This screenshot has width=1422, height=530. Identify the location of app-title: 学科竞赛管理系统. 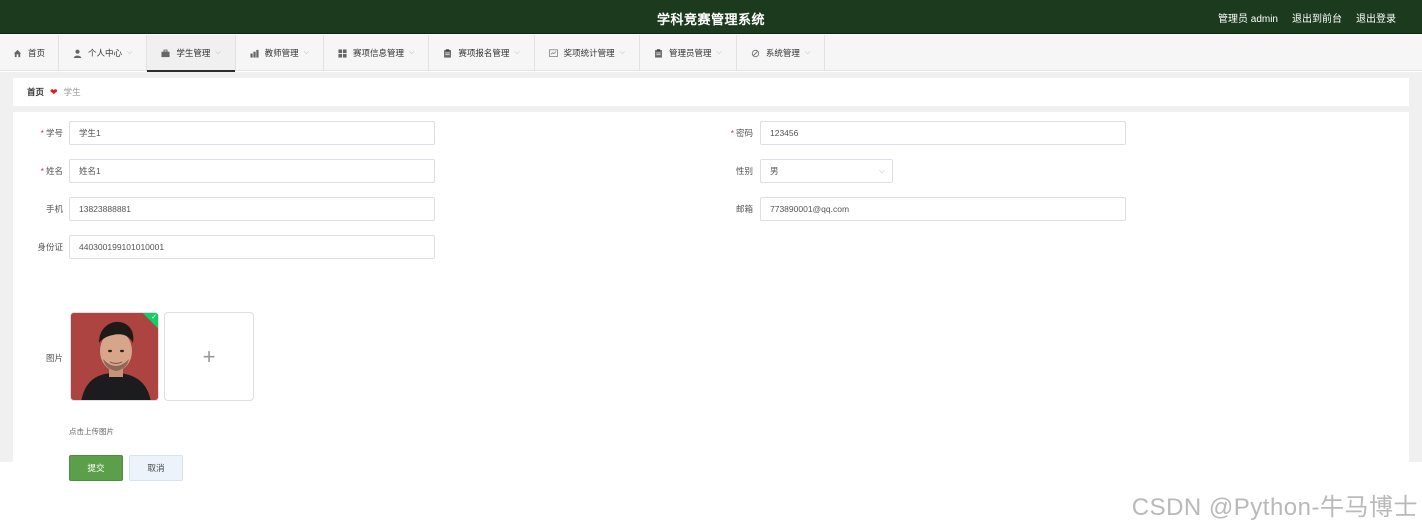
(710, 19).